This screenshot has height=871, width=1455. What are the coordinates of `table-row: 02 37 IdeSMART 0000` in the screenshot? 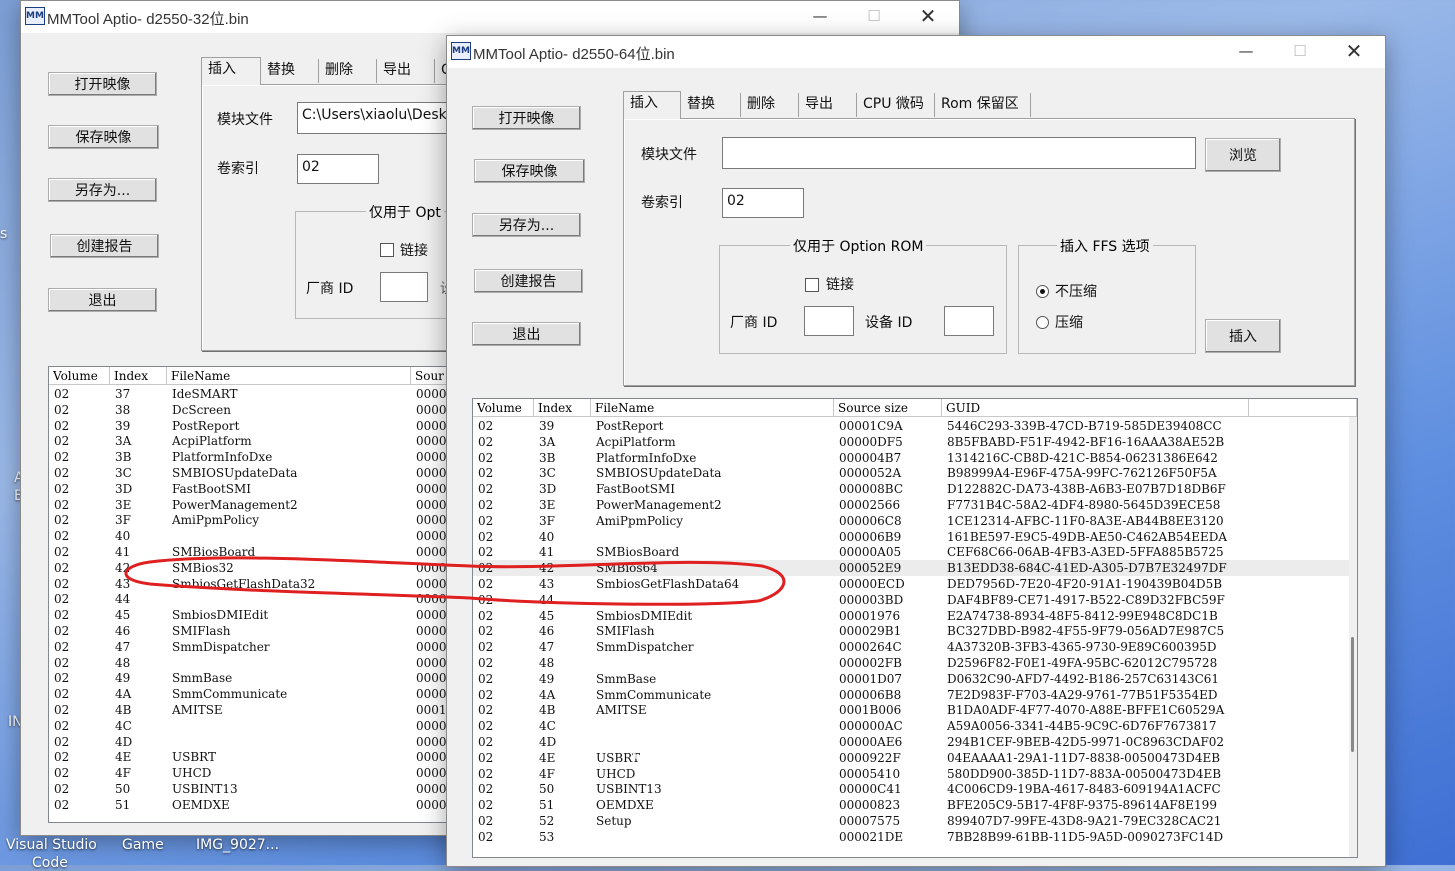 It's located at (269, 394).